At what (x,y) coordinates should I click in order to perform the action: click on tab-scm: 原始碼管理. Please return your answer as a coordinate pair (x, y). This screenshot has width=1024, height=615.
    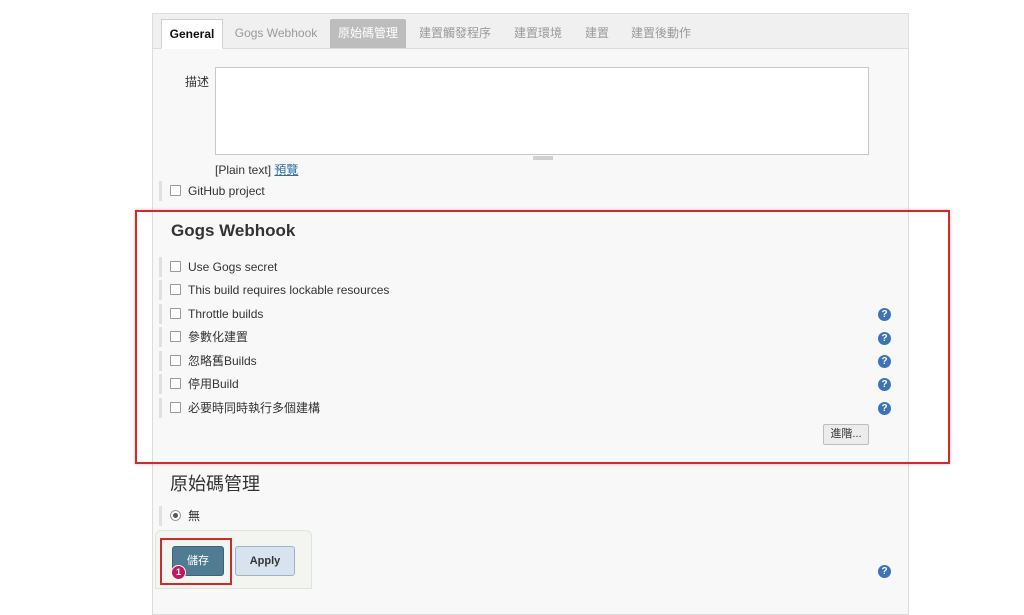
    Looking at the image, I should click on (368, 33).